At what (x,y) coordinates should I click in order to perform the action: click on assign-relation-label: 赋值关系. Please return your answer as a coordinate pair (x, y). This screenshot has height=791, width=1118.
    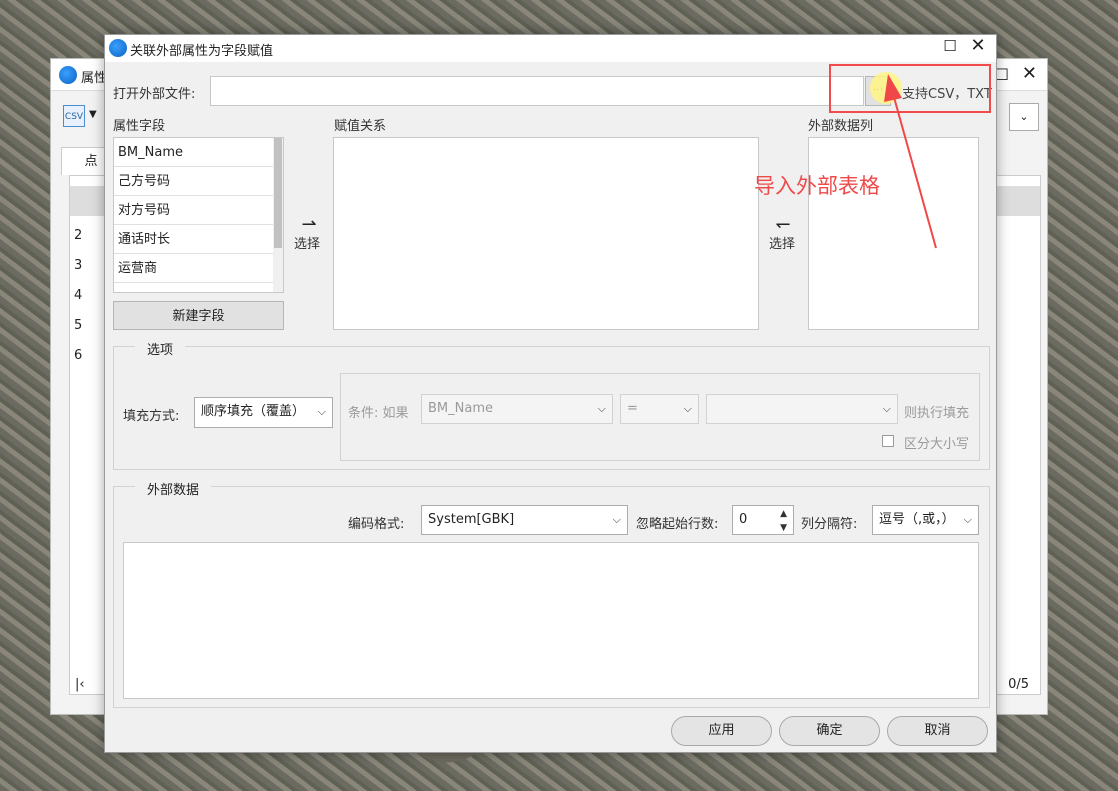
    Looking at the image, I should click on (360, 126).